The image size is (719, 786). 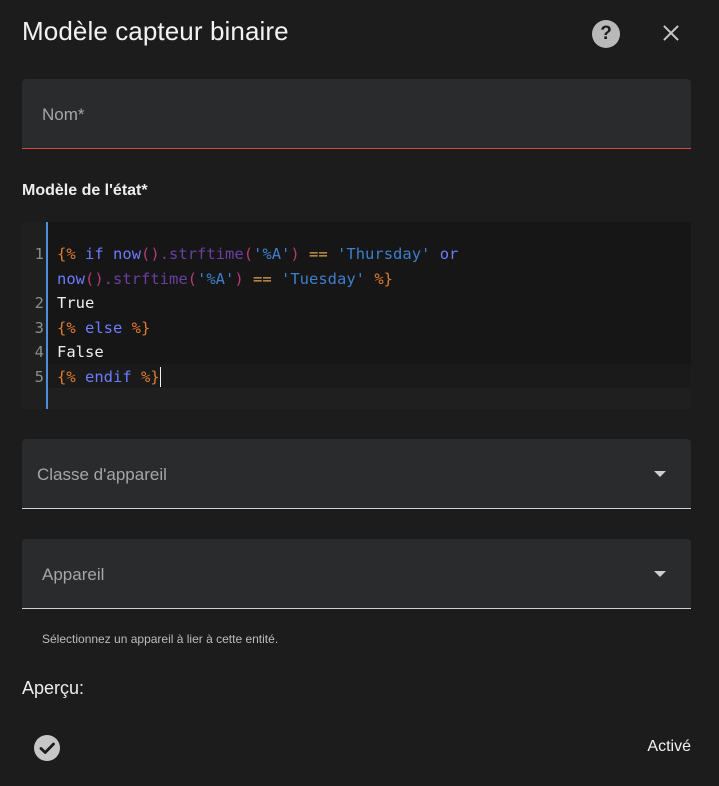 What do you see at coordinates (53, 688) in the screenshot?
I see `preview-title: Aperçu:` at bounding box center [53, 688].